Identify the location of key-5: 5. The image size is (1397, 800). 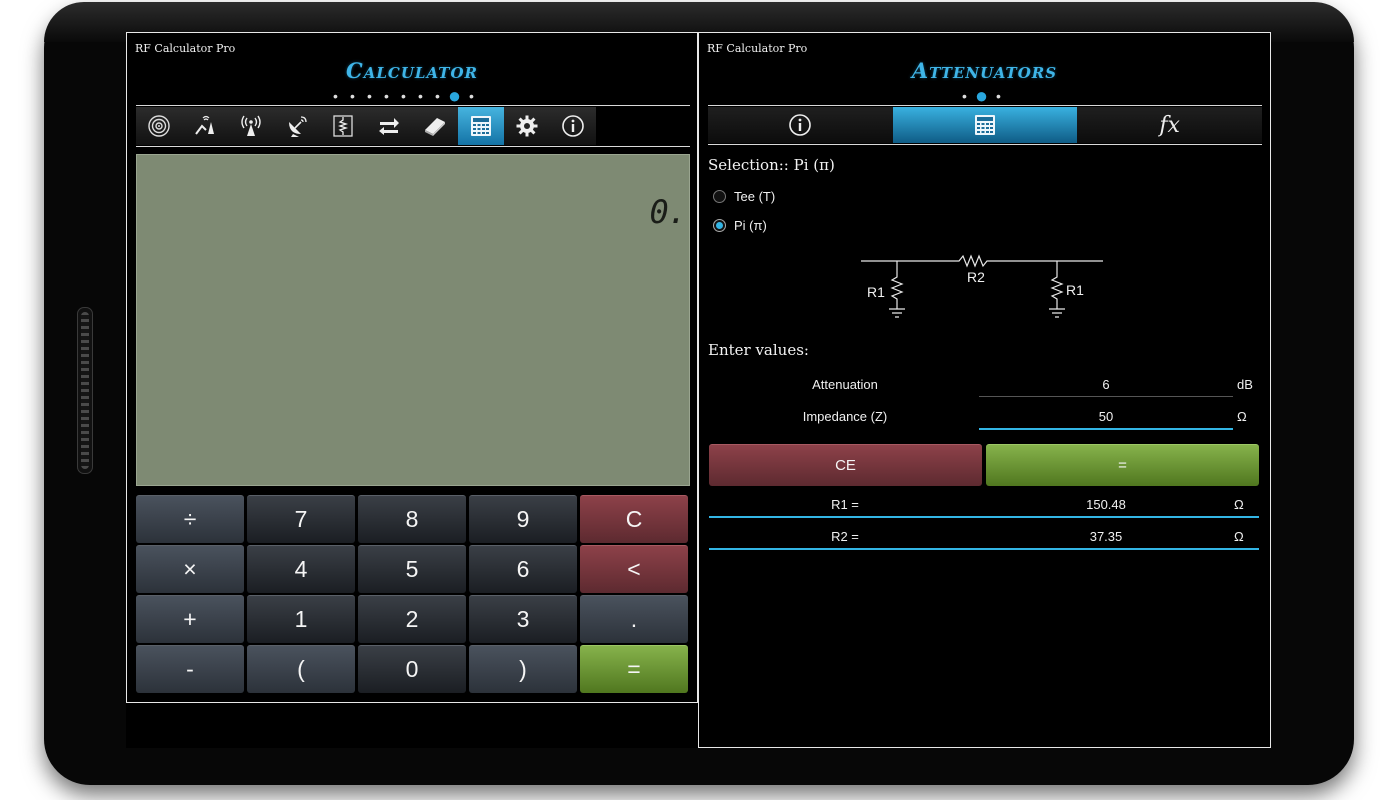
(412, 569).